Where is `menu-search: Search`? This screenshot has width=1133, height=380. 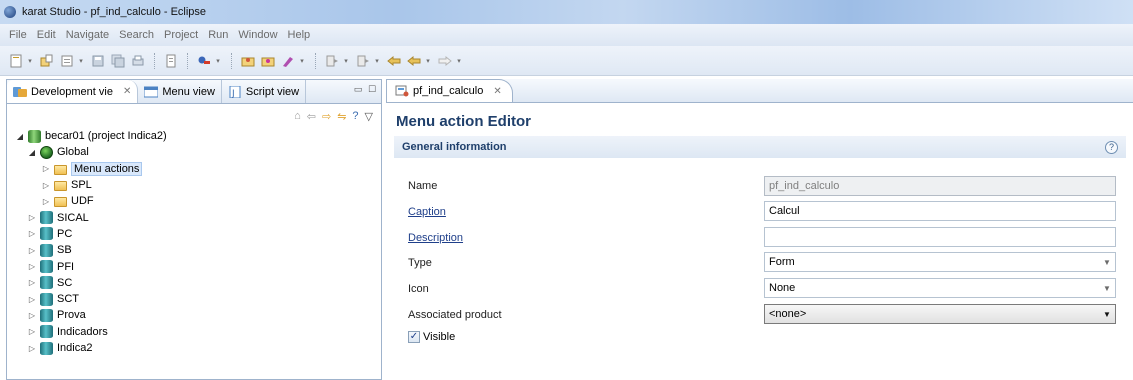 menu-search: Search is located at coordinates (136, 35).